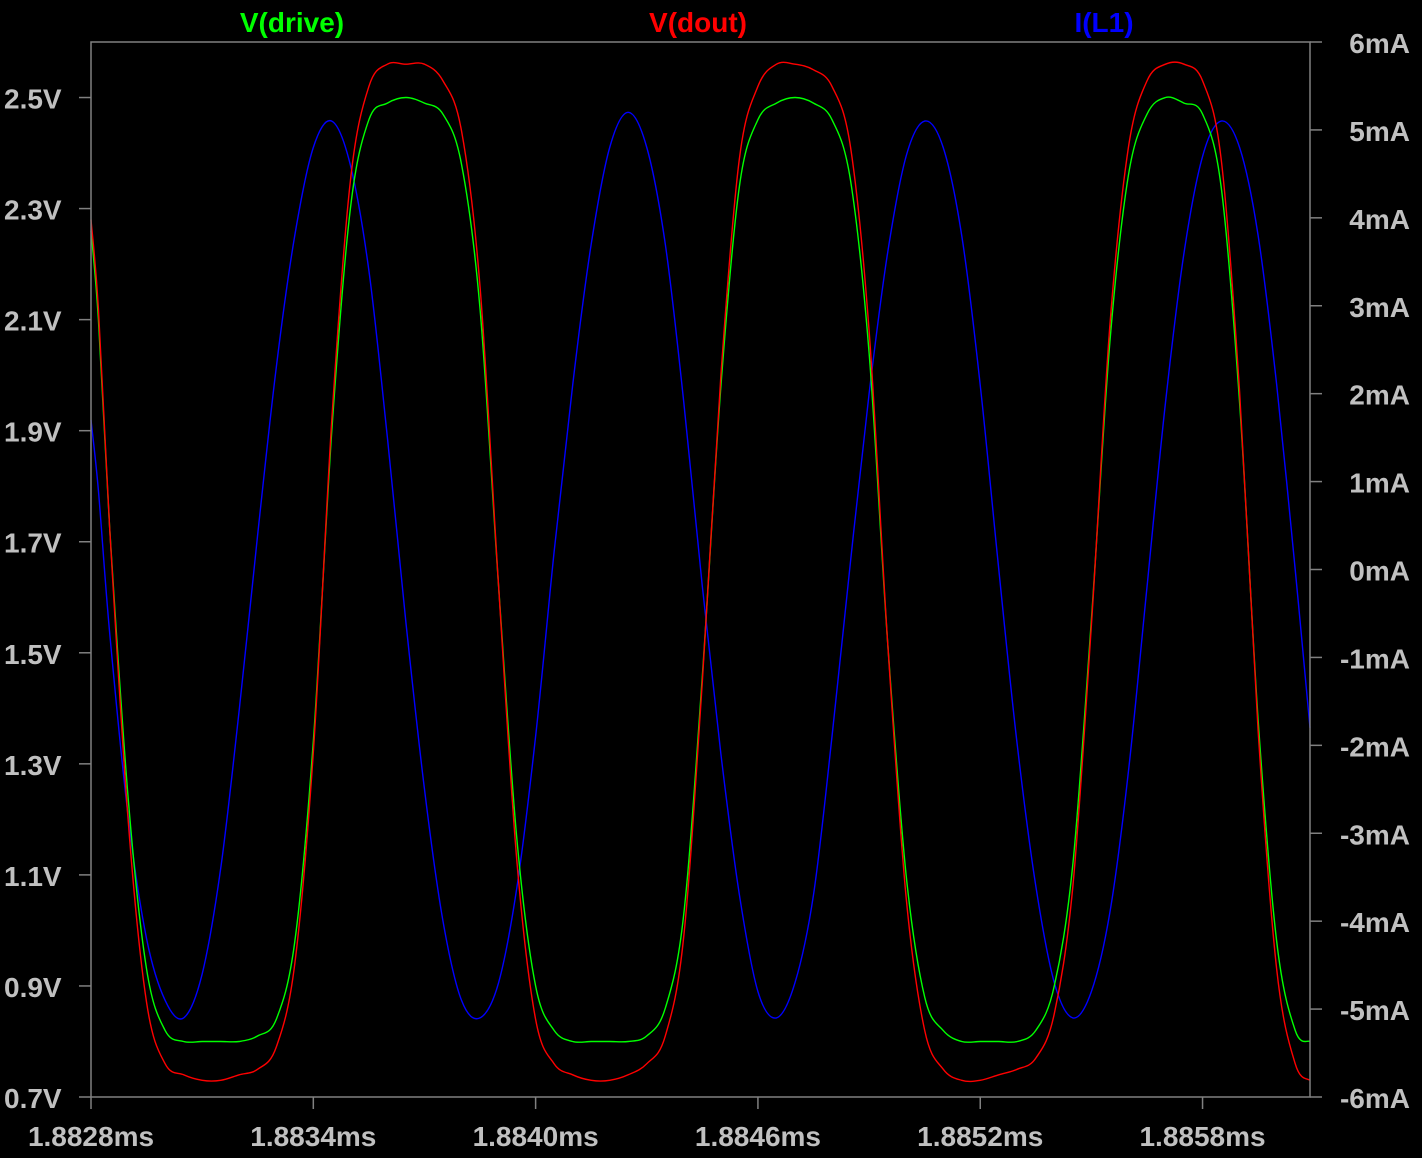 Image resolution: width=1422 pixels, height=1158 pixels. Describe the element at coordinates (980, 1136) in the screenshot. I see `x-tick-label: 1.8852ms` at that location.